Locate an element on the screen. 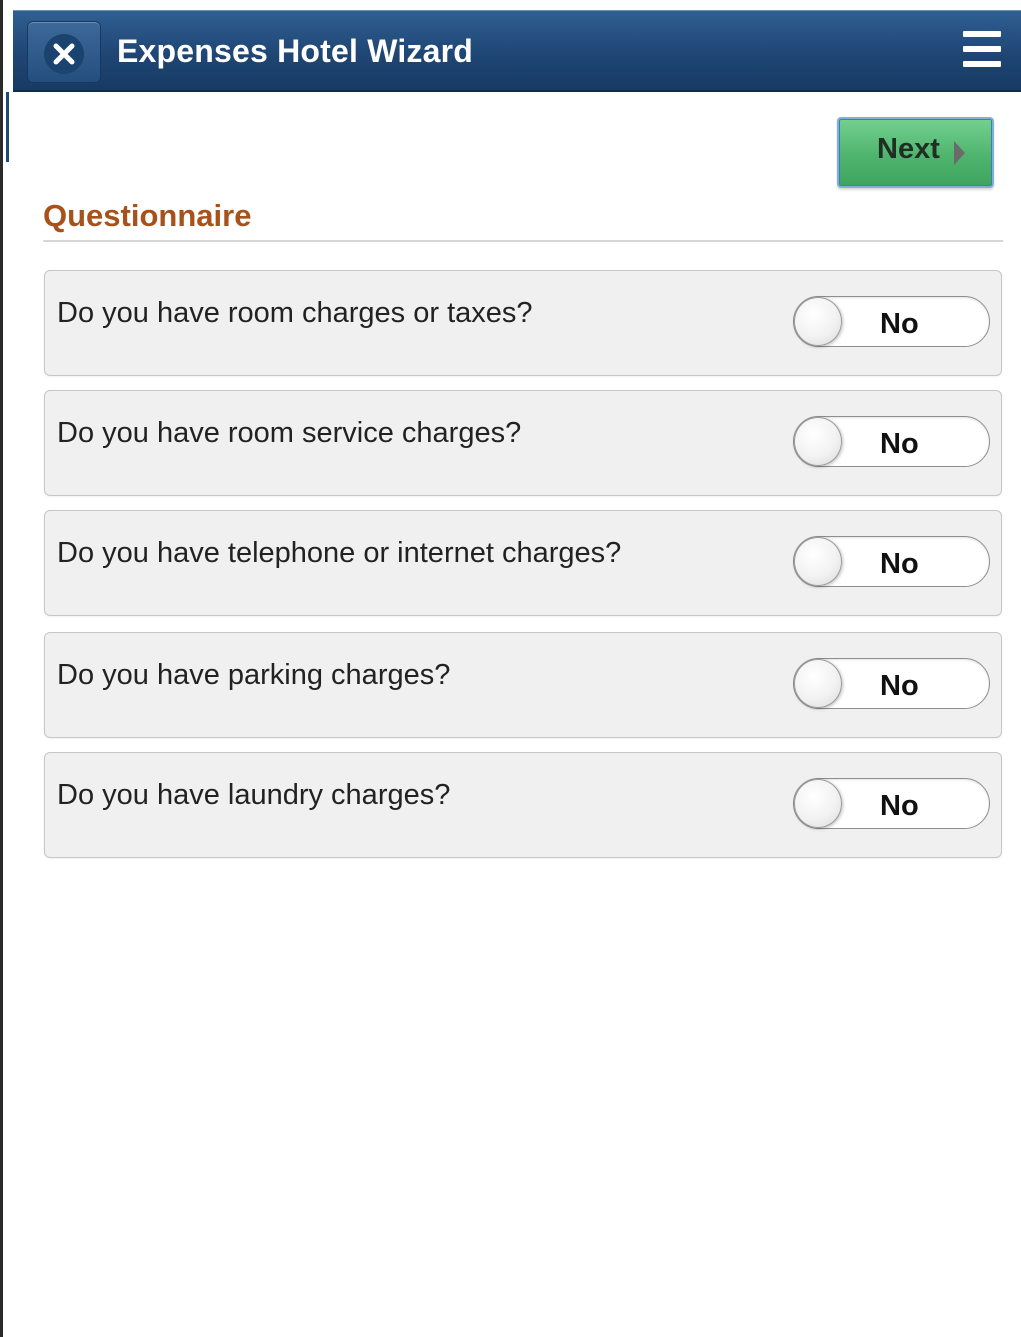 Image resolution: width=1021 pixels, height=1337 pixels. section-title: Questionnaire is located at coordinates (147, 215).